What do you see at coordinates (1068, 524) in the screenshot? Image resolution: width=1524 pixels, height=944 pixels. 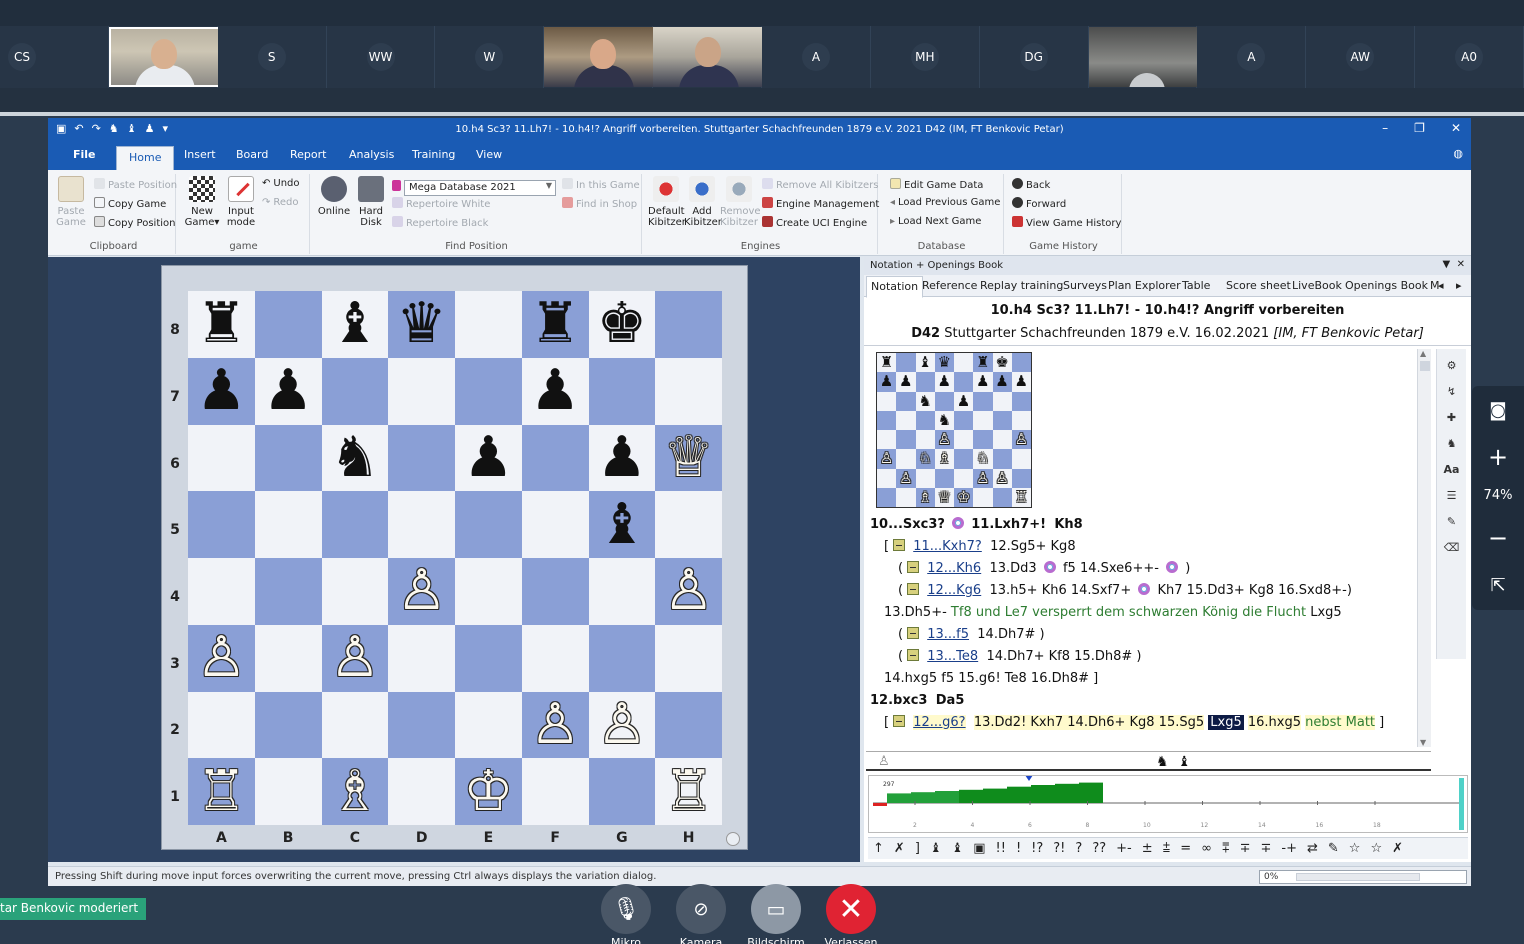 I see `move: Kh8` at bounding box center [1068, 524].